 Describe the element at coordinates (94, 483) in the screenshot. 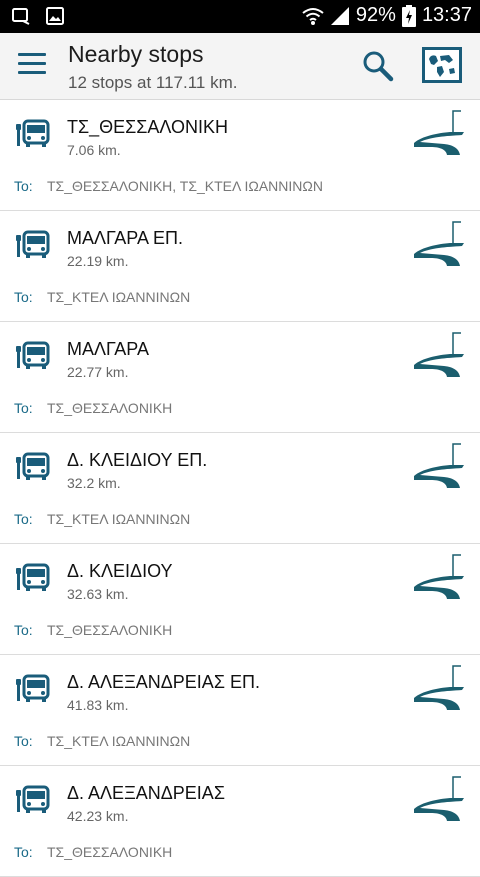

I see `stop-distance: 32.2 km.` at that location.